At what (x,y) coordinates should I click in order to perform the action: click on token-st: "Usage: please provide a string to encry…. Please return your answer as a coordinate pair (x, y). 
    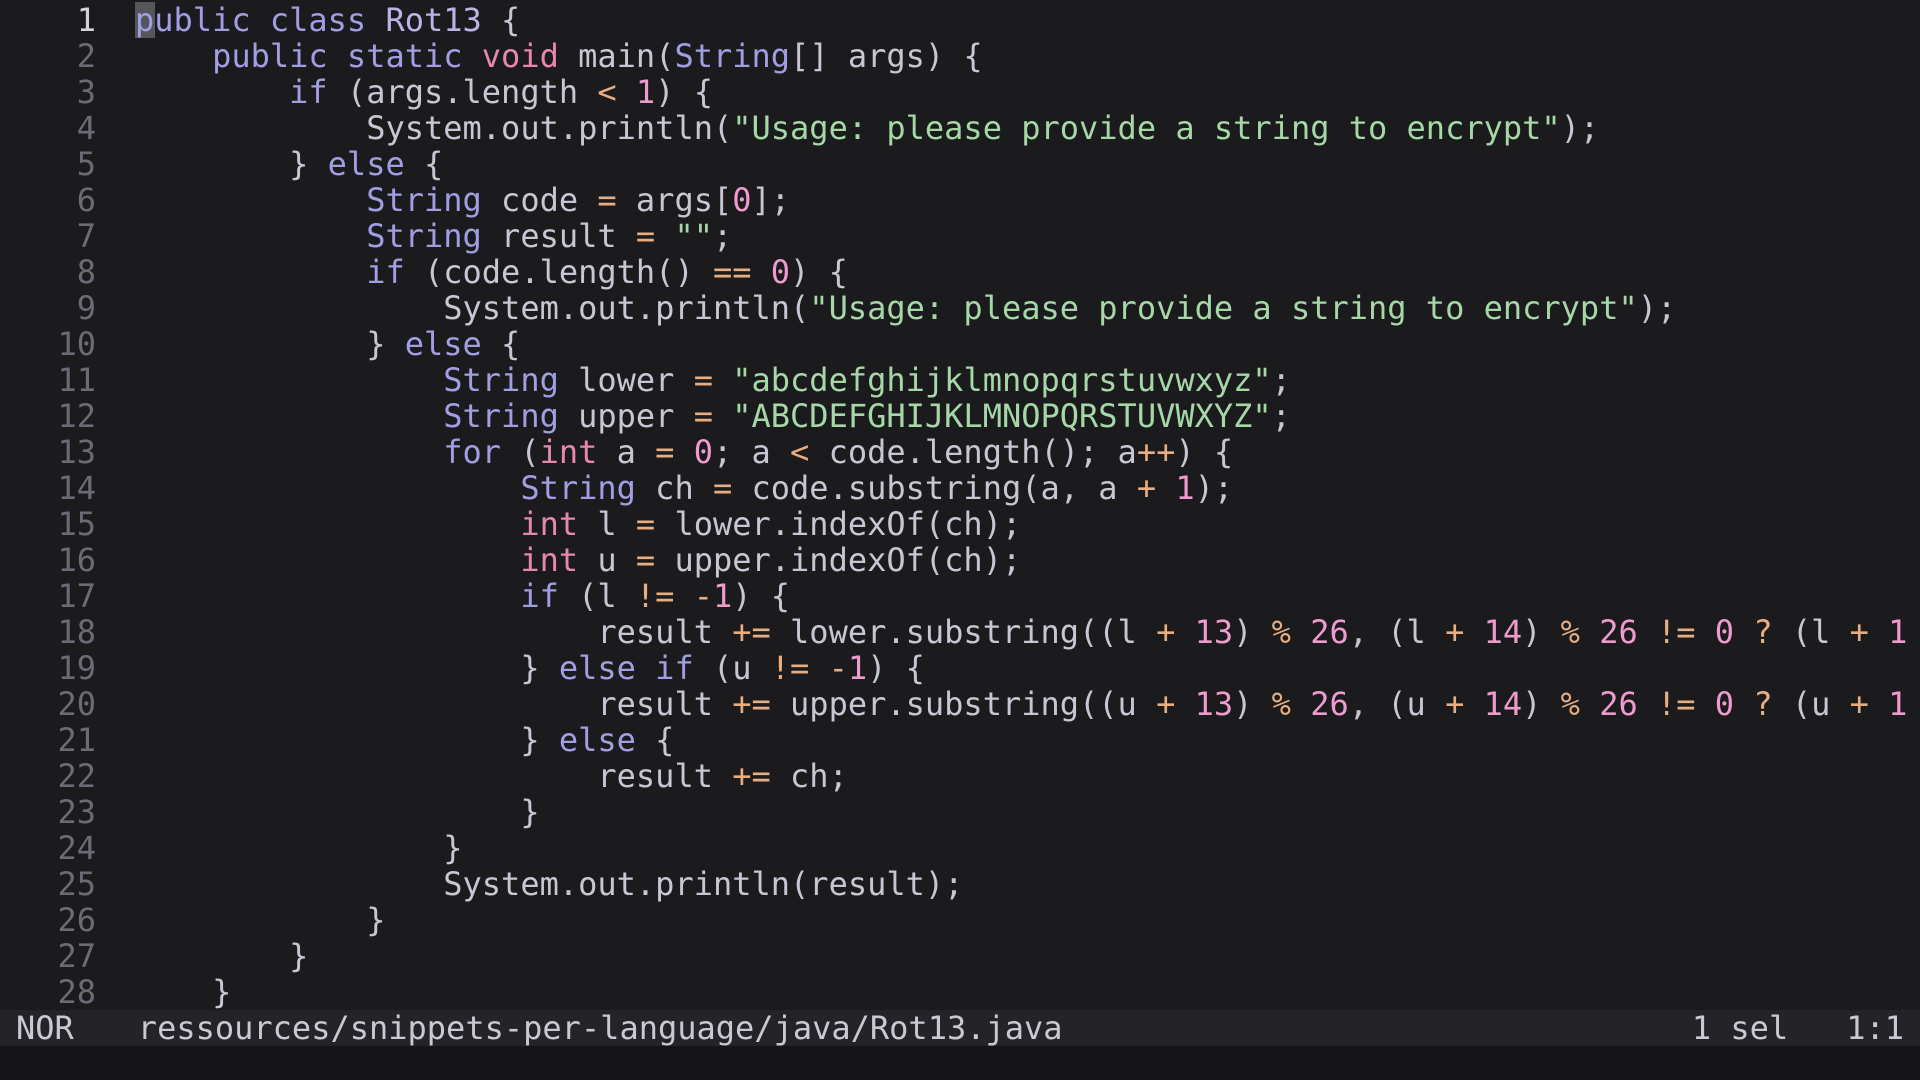
    Looking at the image, I should click on (1223, 308).